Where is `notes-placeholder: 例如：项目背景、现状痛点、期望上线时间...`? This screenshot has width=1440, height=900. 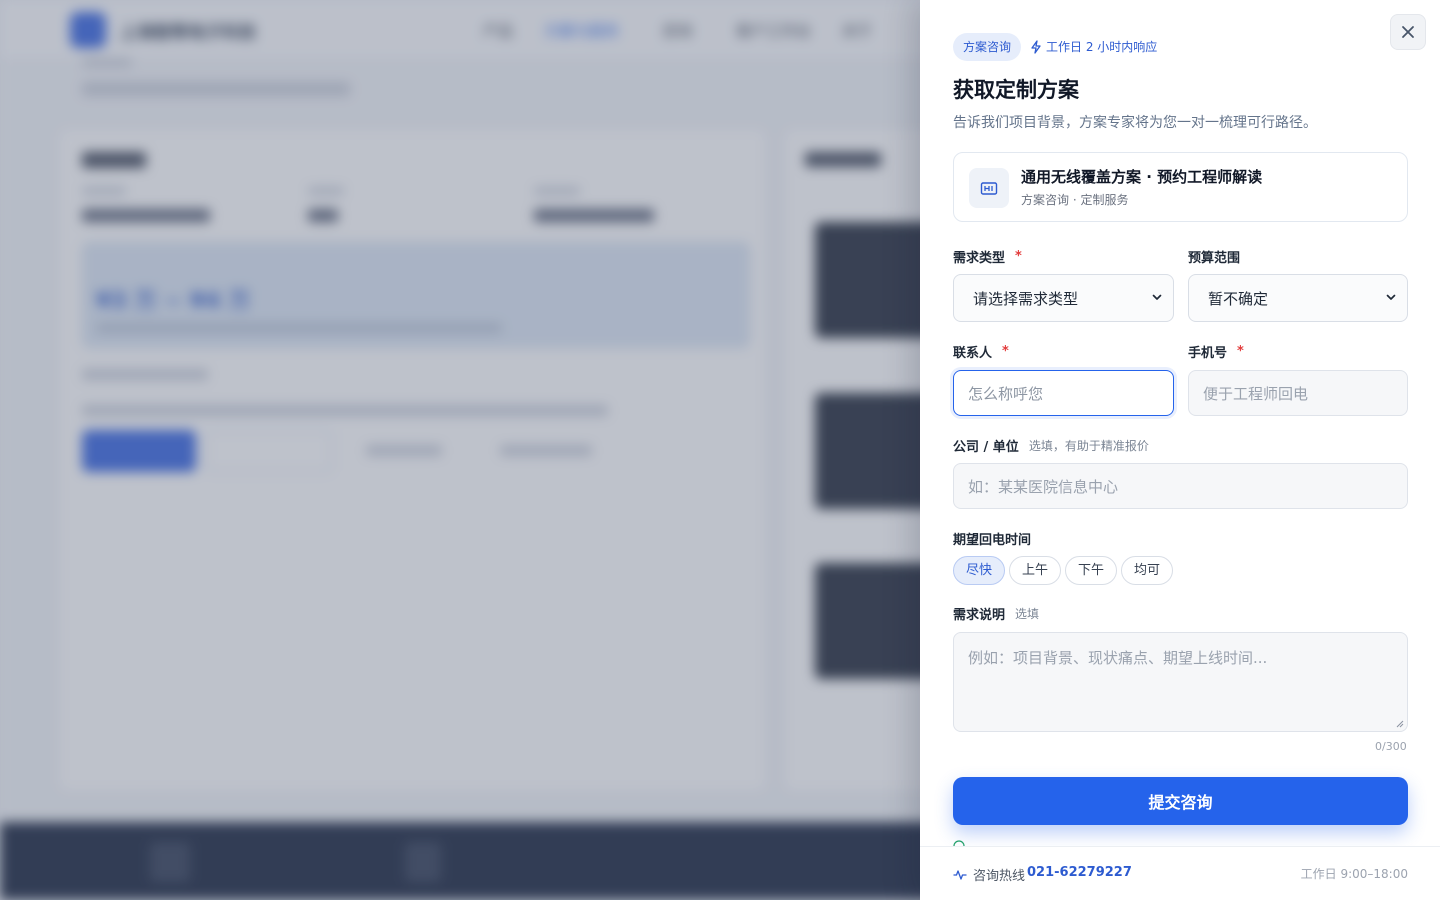
notes-placeholder: 例如：项目背景、现状痛点、期望上线时间... is located at coordinates (1118, 658).